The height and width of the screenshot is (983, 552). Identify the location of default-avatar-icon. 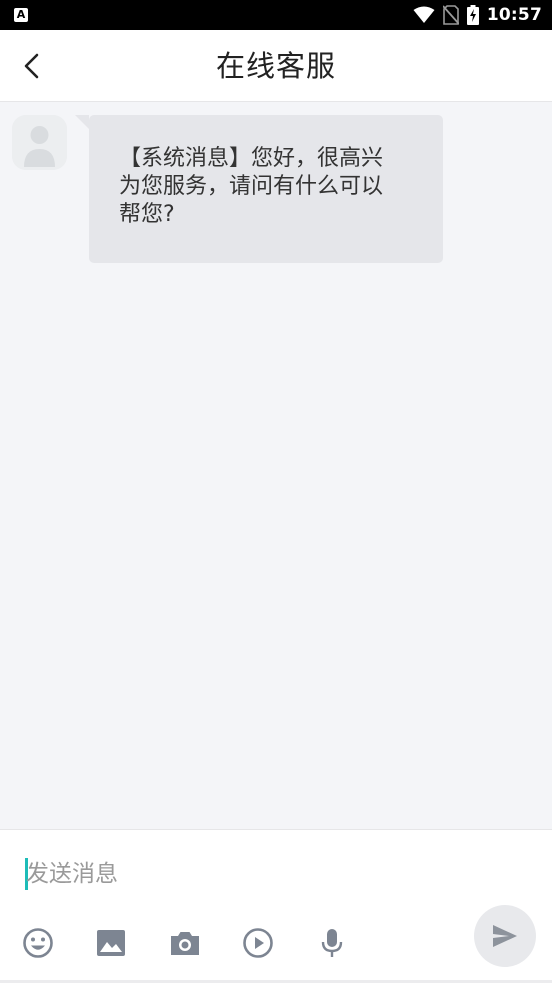
(39, 142).